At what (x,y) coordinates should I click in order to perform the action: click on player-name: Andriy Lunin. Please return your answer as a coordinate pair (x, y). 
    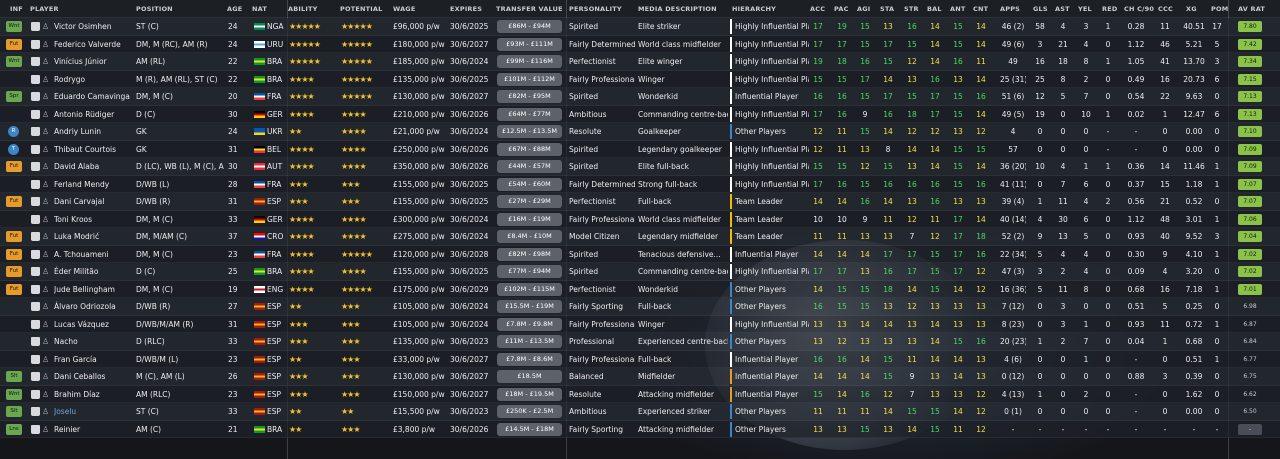
    Looking at the image, I should click on (94, 131).